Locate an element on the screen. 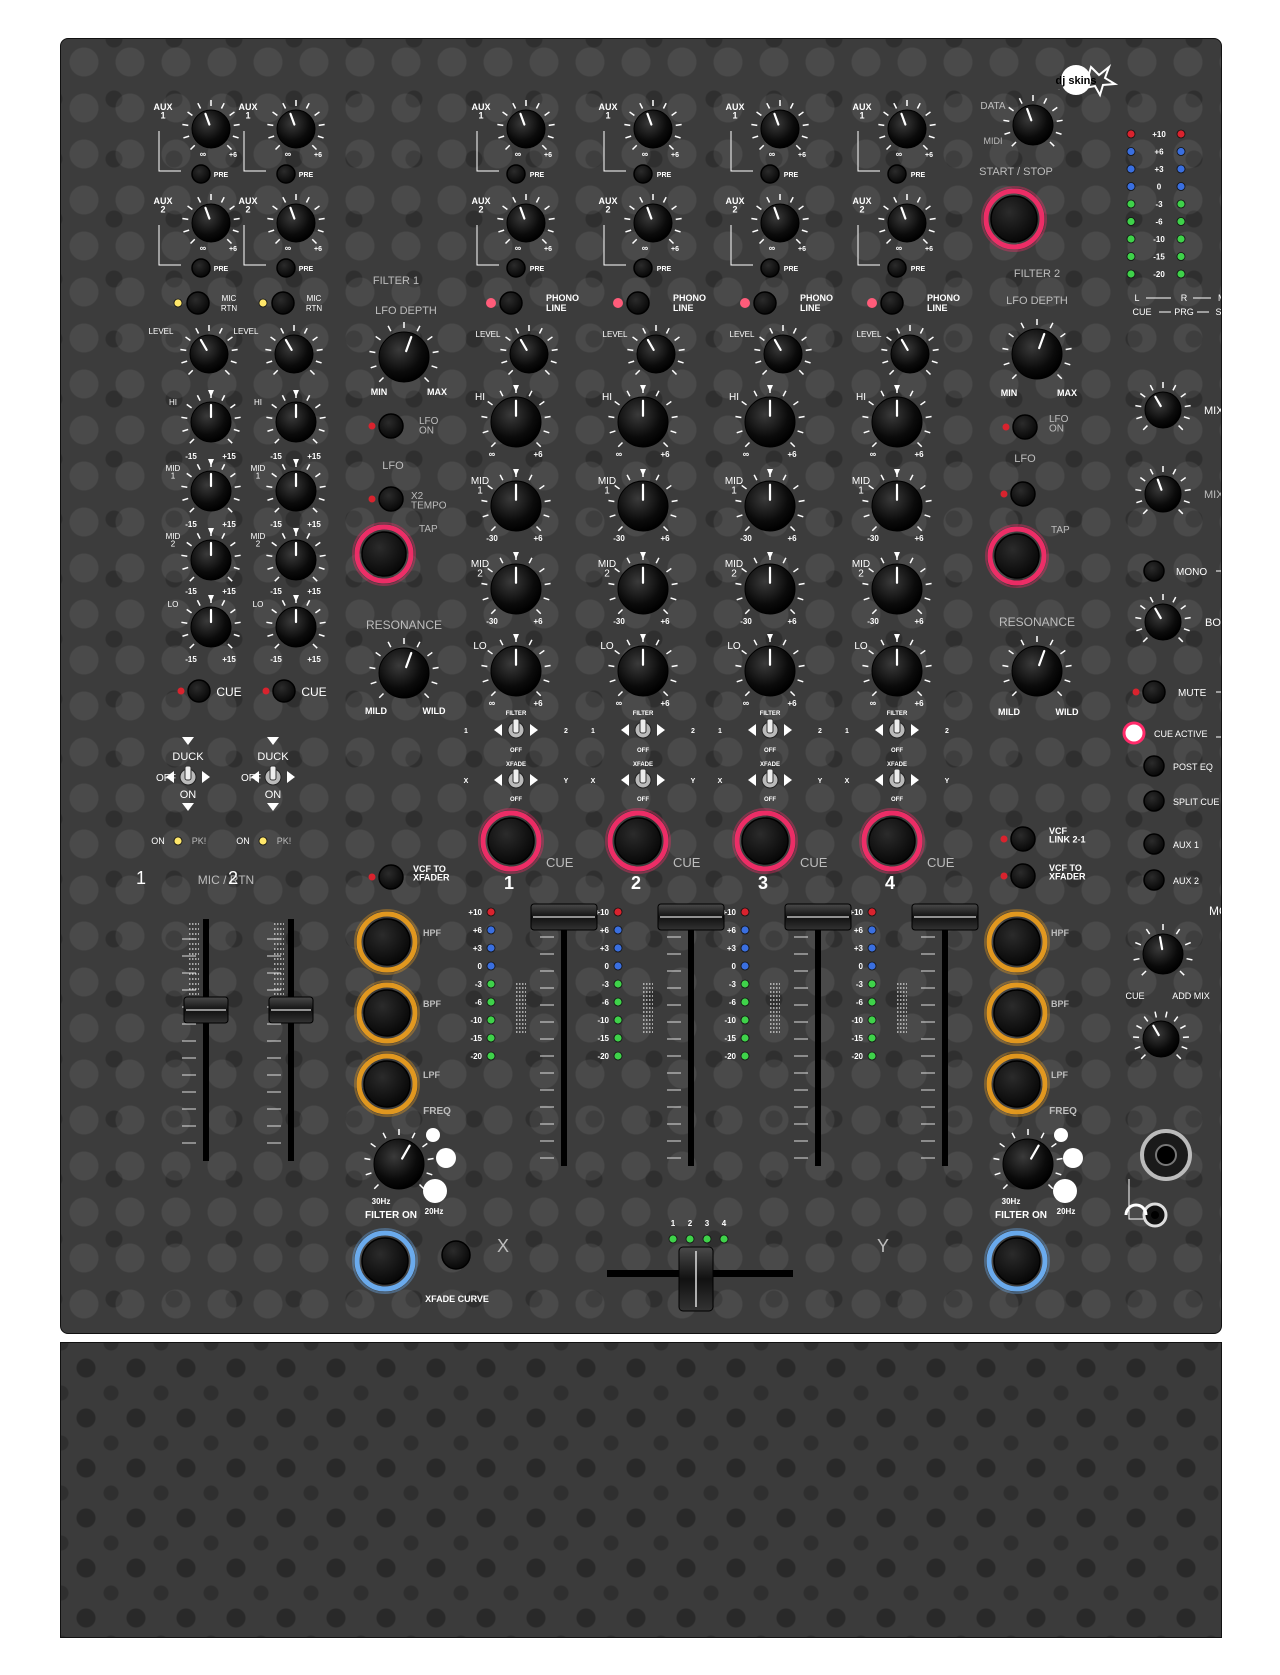 The image size is (1280, 1675). mix2-knob is located at coordinates (1163, 490).